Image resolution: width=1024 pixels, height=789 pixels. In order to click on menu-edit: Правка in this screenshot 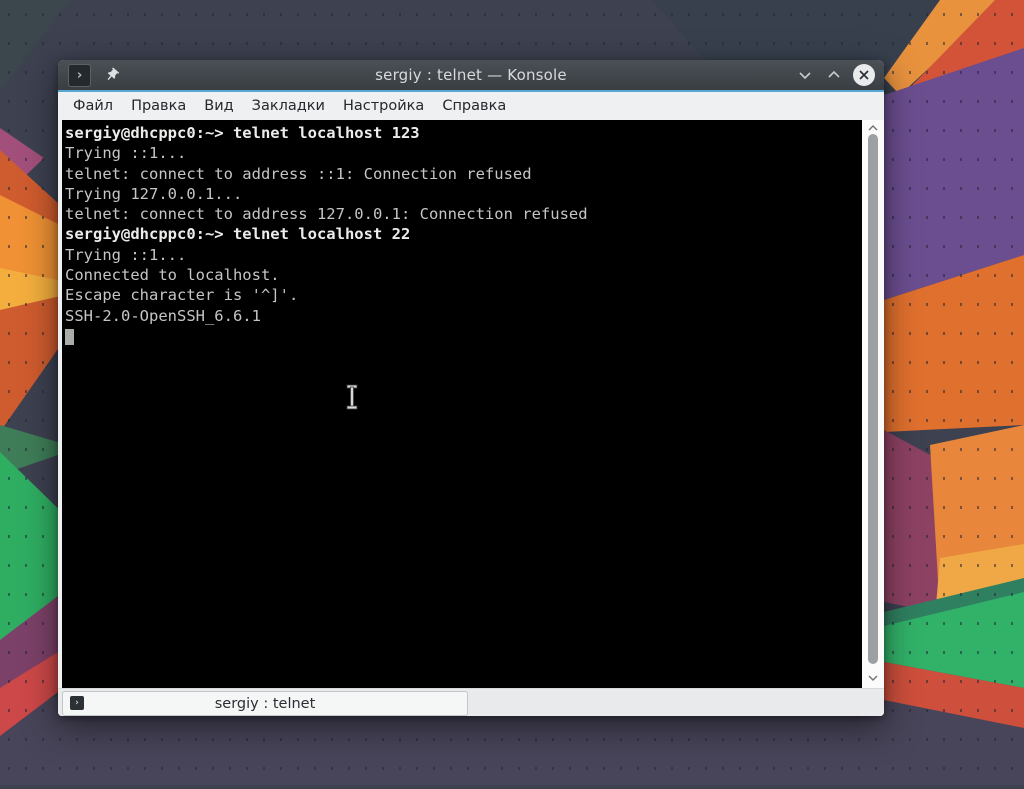, I will do `click(158, 106)`.